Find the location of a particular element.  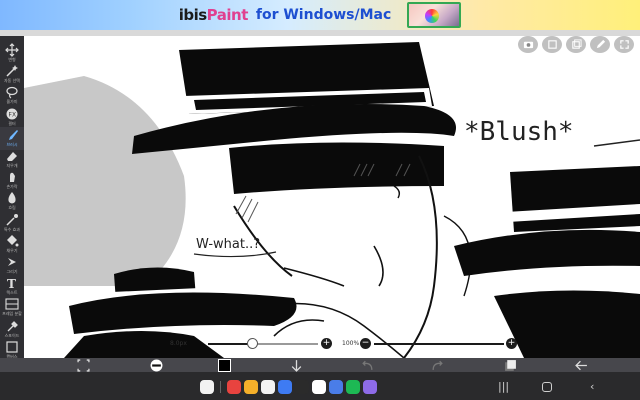

notes-app-icon is located at coordinates (268, 387).